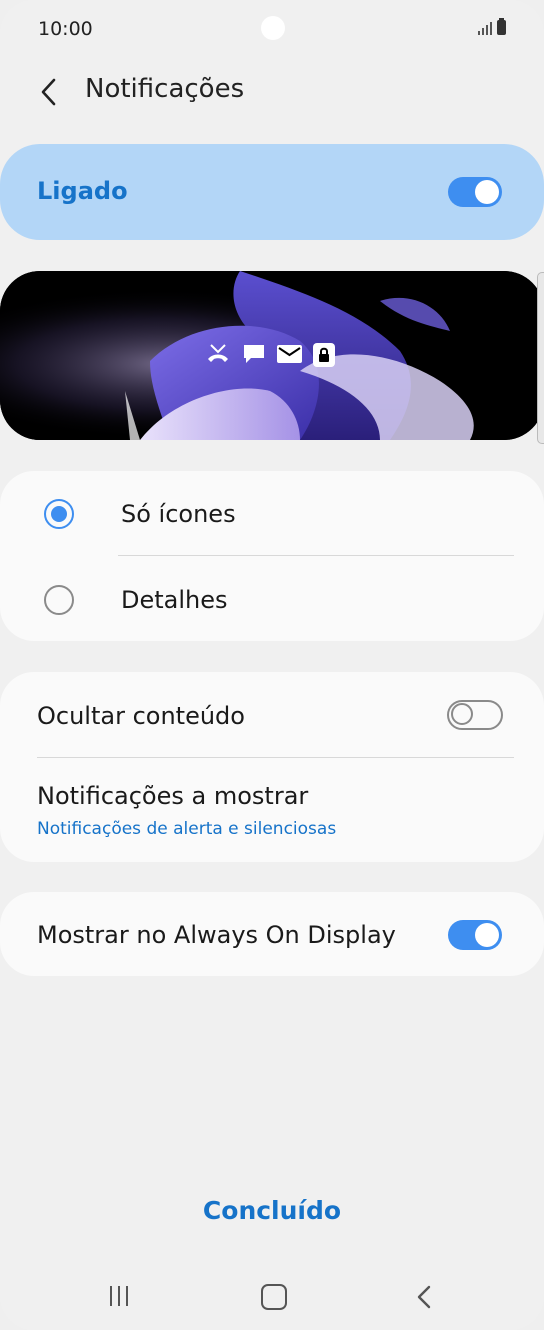  I want to click on style-options-card: Só ícones Detalhes, so click(272, 556).